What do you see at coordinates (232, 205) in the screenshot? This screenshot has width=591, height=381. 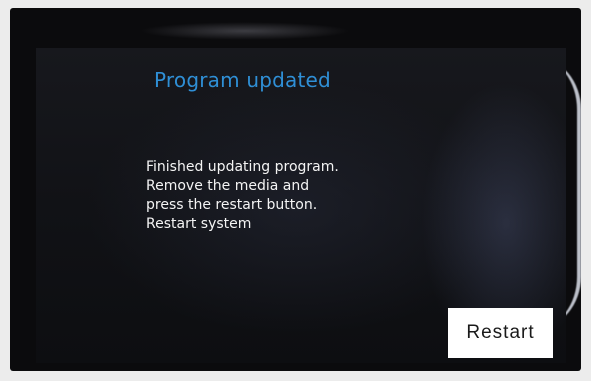 I see `message-line: press the restart button.` at bounding box center [232, 205].